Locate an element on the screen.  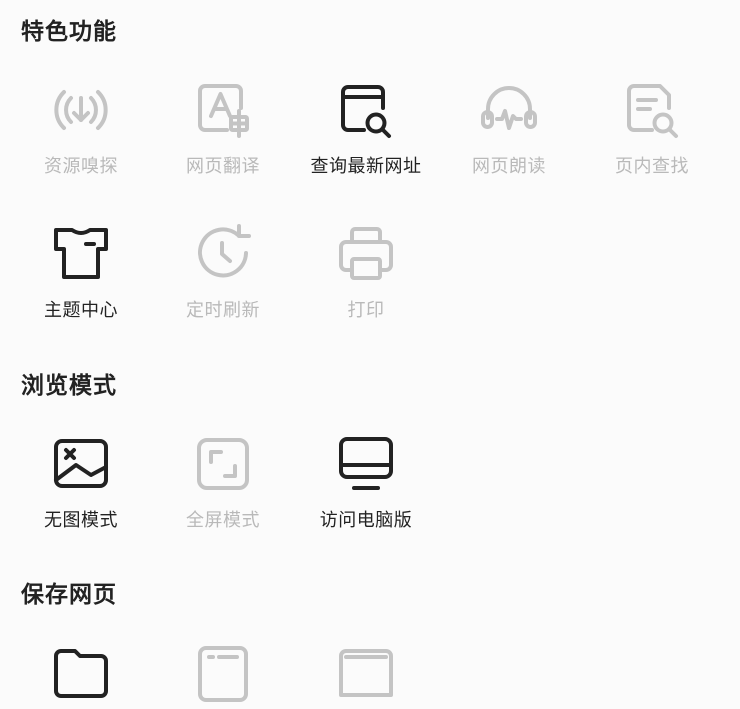
read-aloud-label: 网页朗读 is located at coordinates (509, 166).